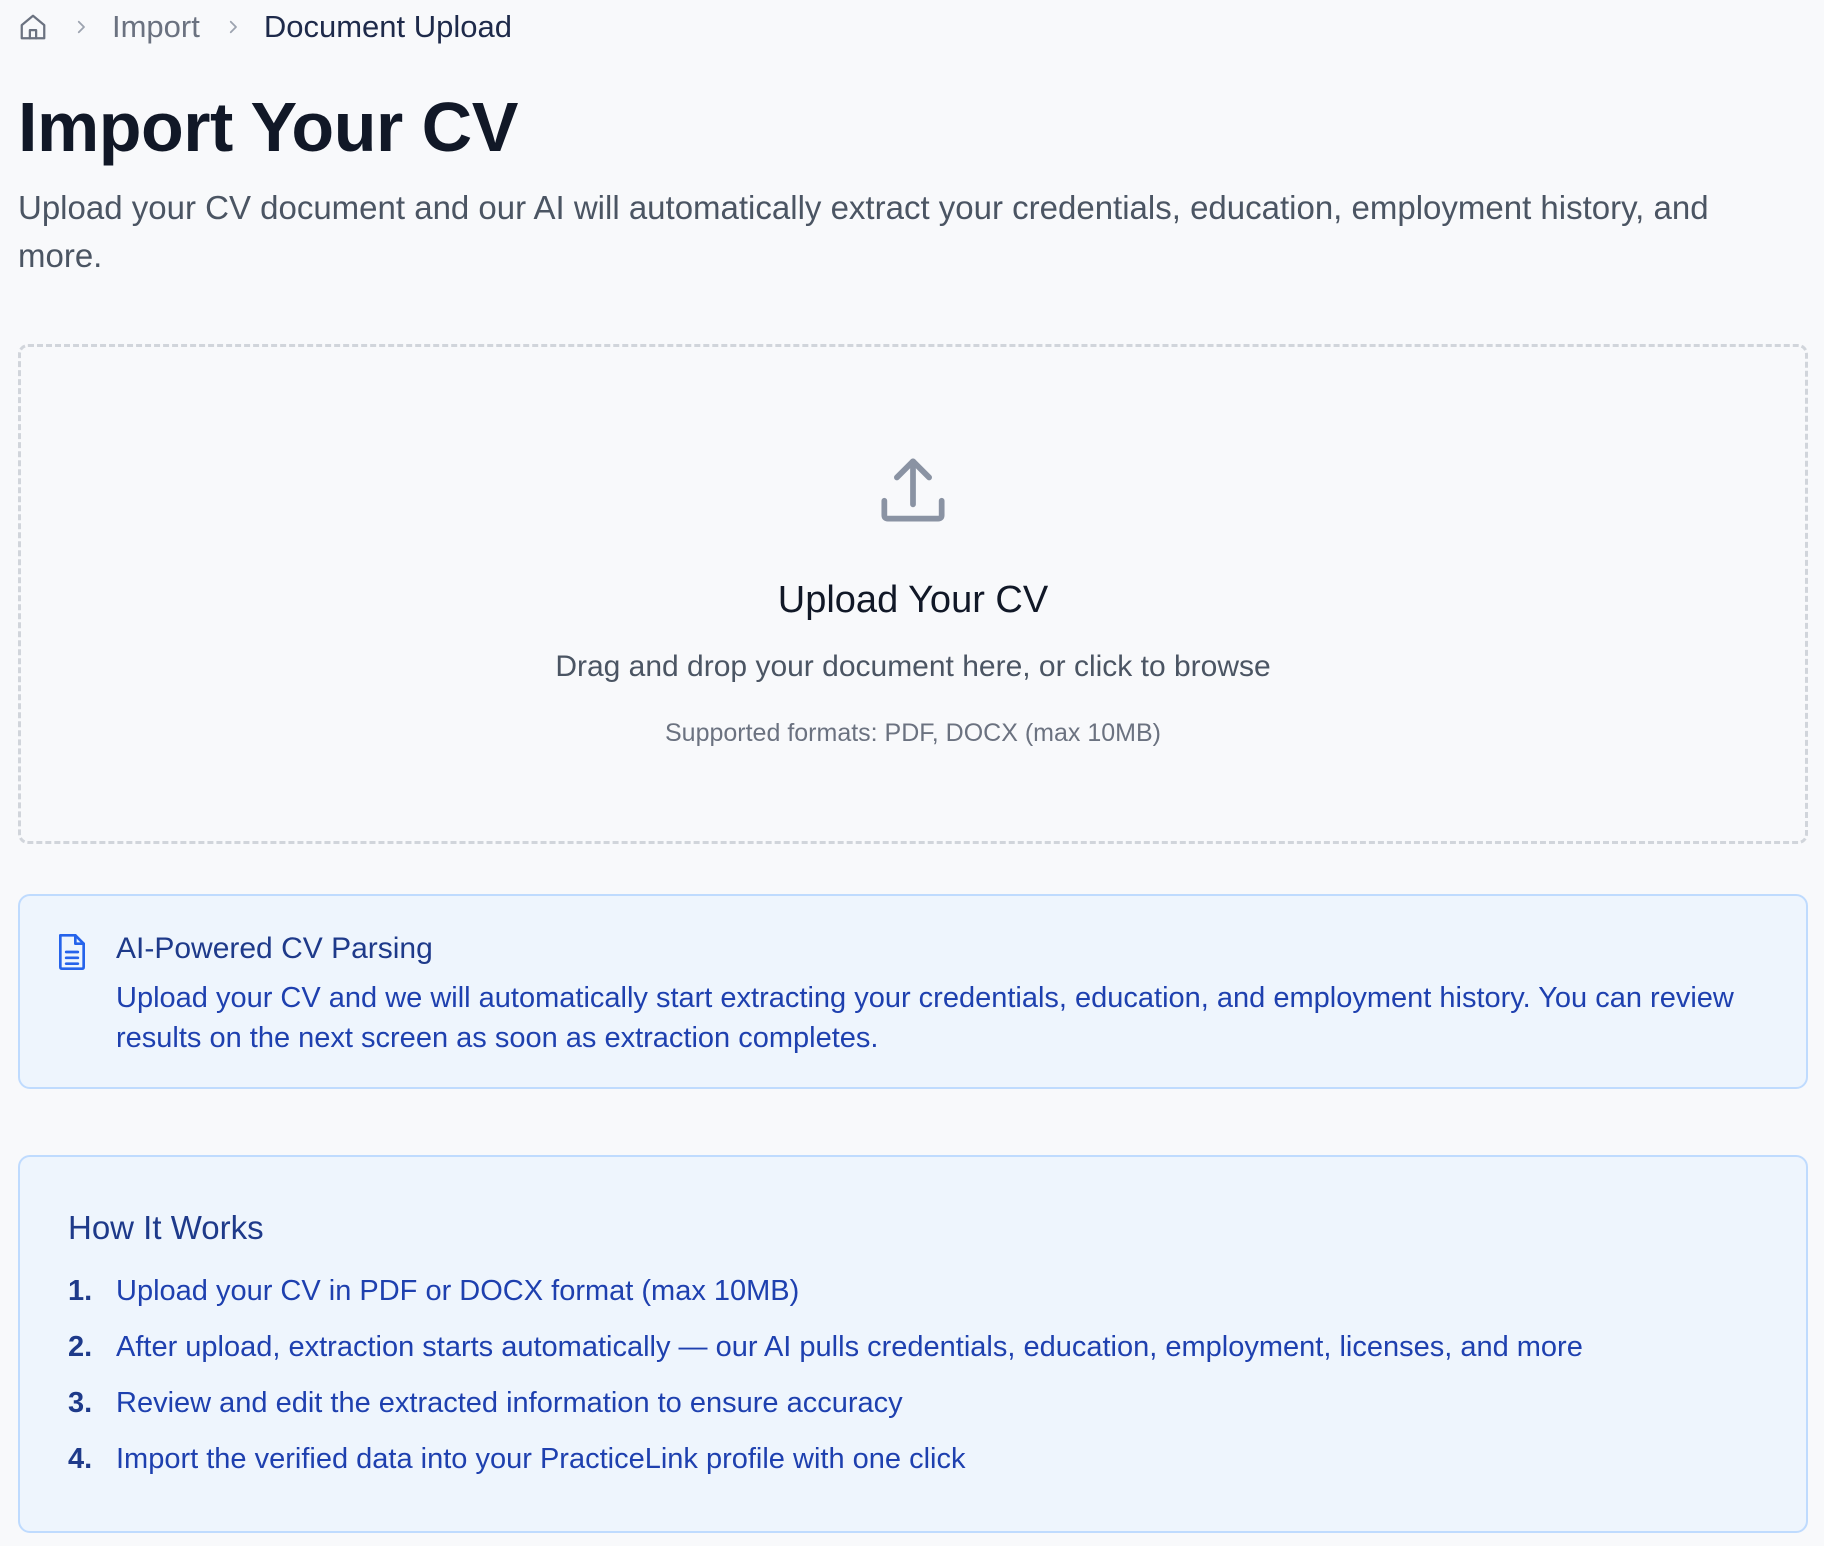 This screenshot has width=1824, height=1546. I want to click on breadcrumb-item-document-upload: Document Upload, so click(387, 26).